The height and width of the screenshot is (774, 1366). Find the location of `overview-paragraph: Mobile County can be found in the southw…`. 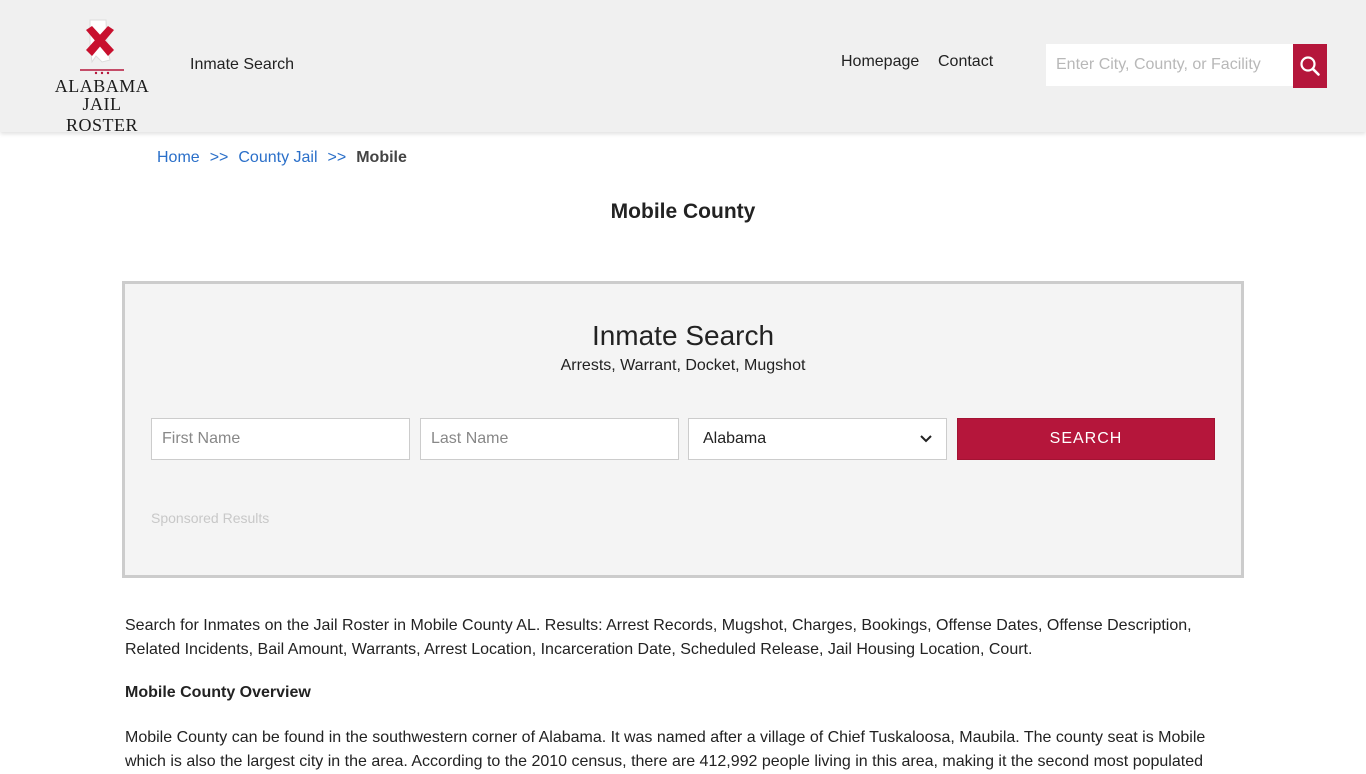

overview-paragraph: Mobile County can be found in the southw… is located at coordinates (665, 749).